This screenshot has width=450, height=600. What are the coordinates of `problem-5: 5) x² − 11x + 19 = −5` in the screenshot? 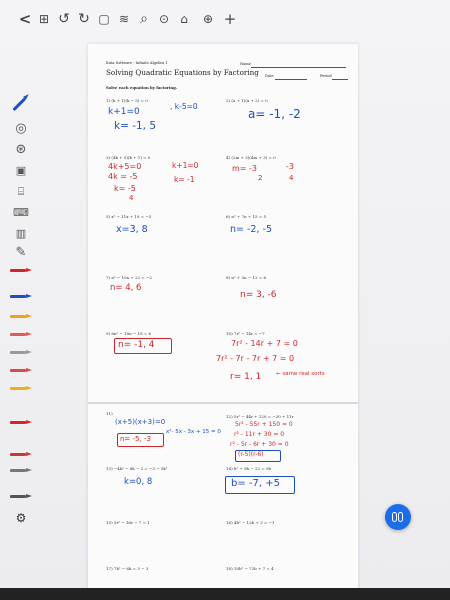 It's located at (129, 216).